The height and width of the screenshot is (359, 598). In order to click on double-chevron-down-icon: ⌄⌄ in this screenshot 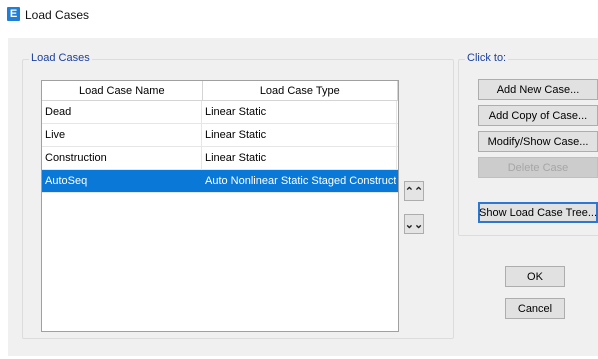, I will do `click(414, 224)`.